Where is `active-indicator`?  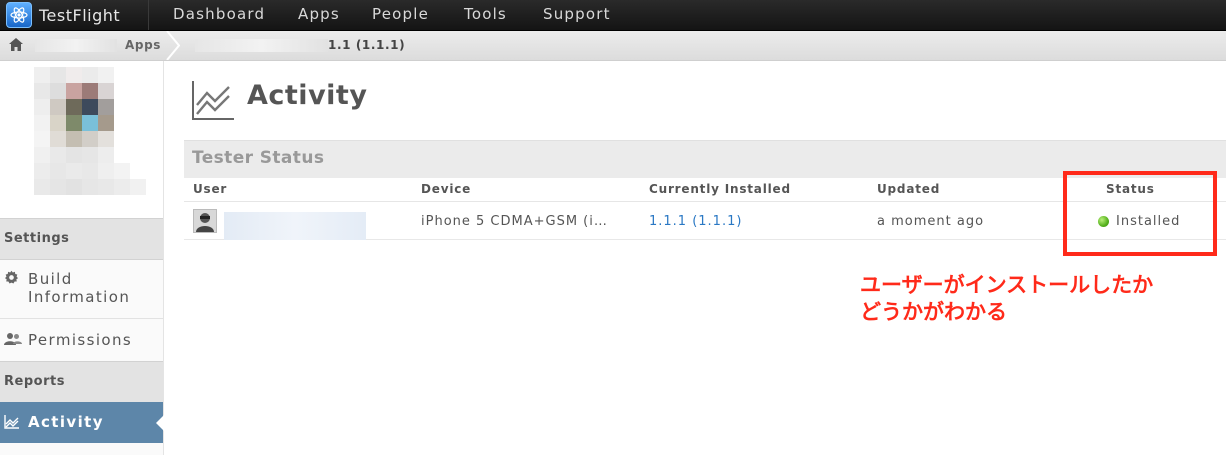 active-indicator is located at coordinates (160, 423).